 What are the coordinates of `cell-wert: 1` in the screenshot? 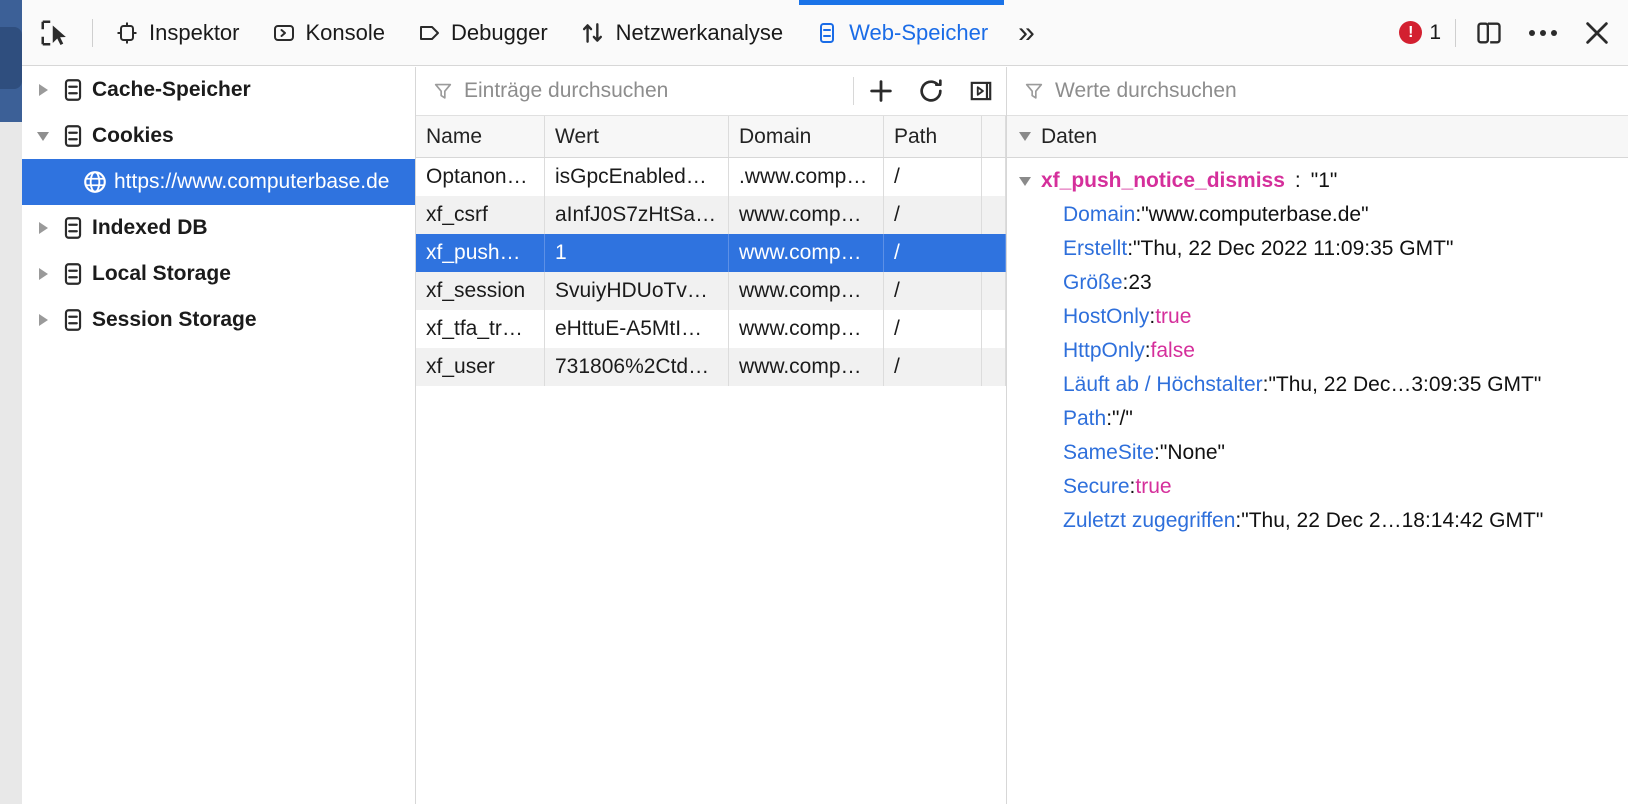 It's located at (637, 253).